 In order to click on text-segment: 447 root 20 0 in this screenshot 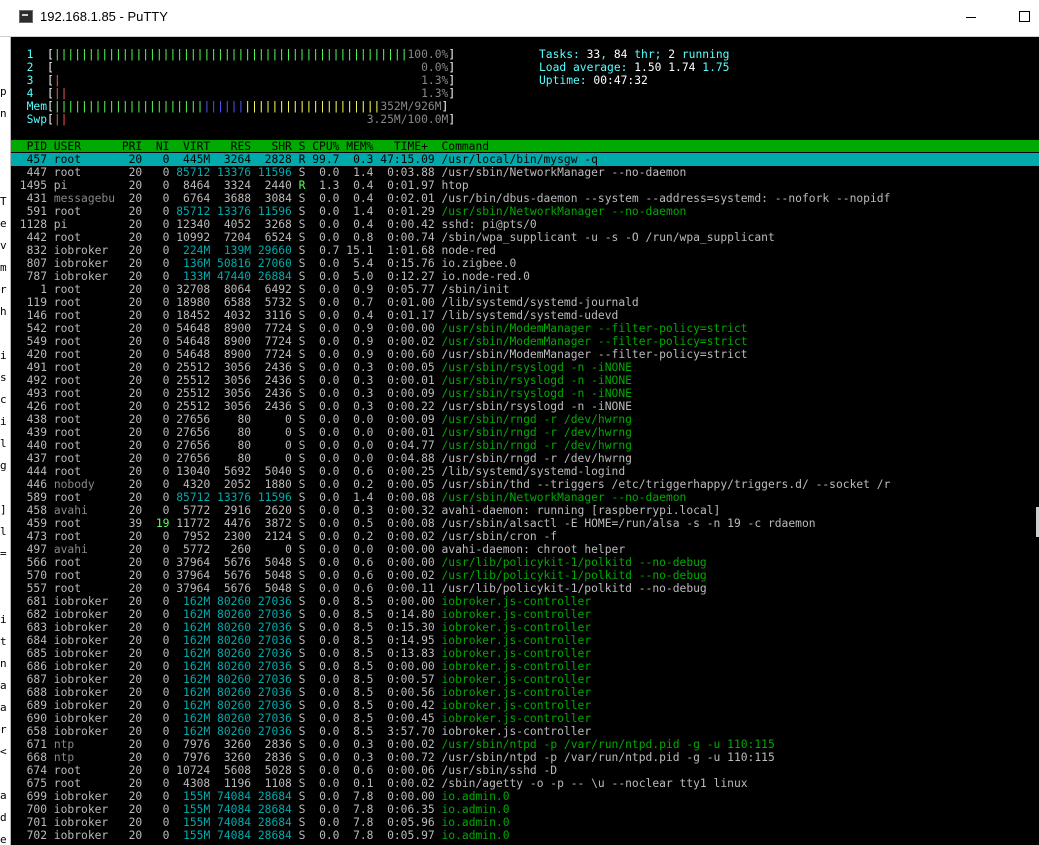, I will do `click(95, 172)`.